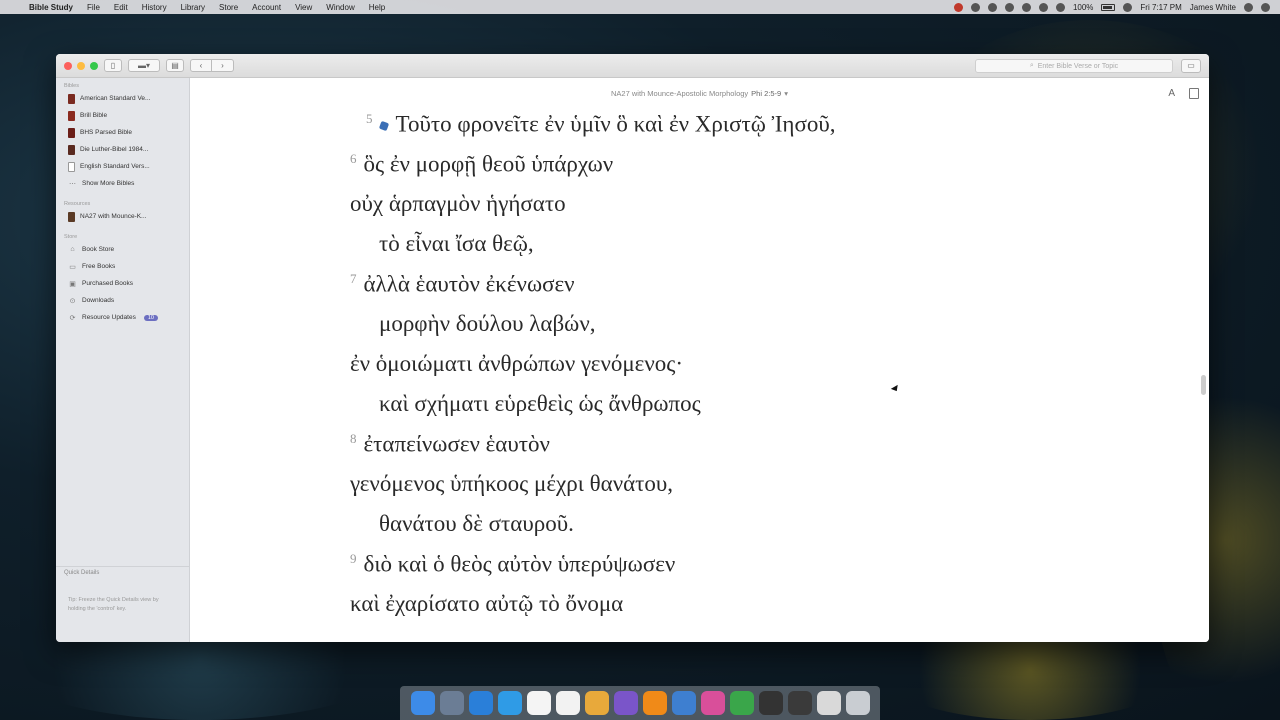 This screenshot has width=1280, height=720. Describe the element at coordinates (353, 438) in the screenshot. I see `verse-number: 8` at that location.